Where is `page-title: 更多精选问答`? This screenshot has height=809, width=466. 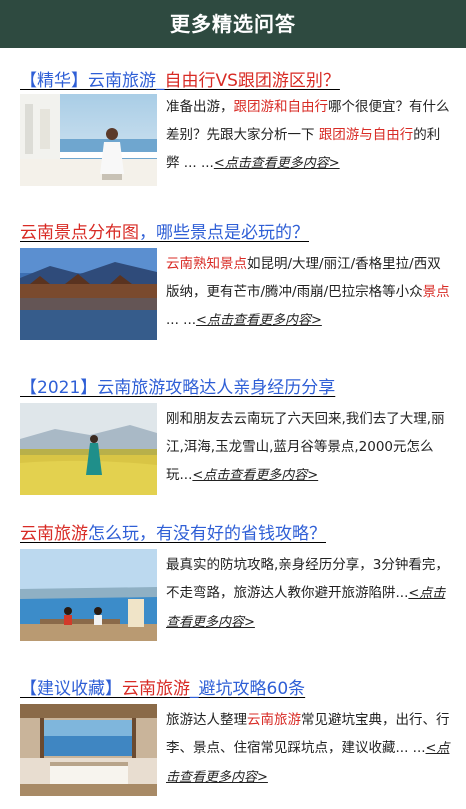 page-title: 更多精选问答 is located at coordinates (233, 24).